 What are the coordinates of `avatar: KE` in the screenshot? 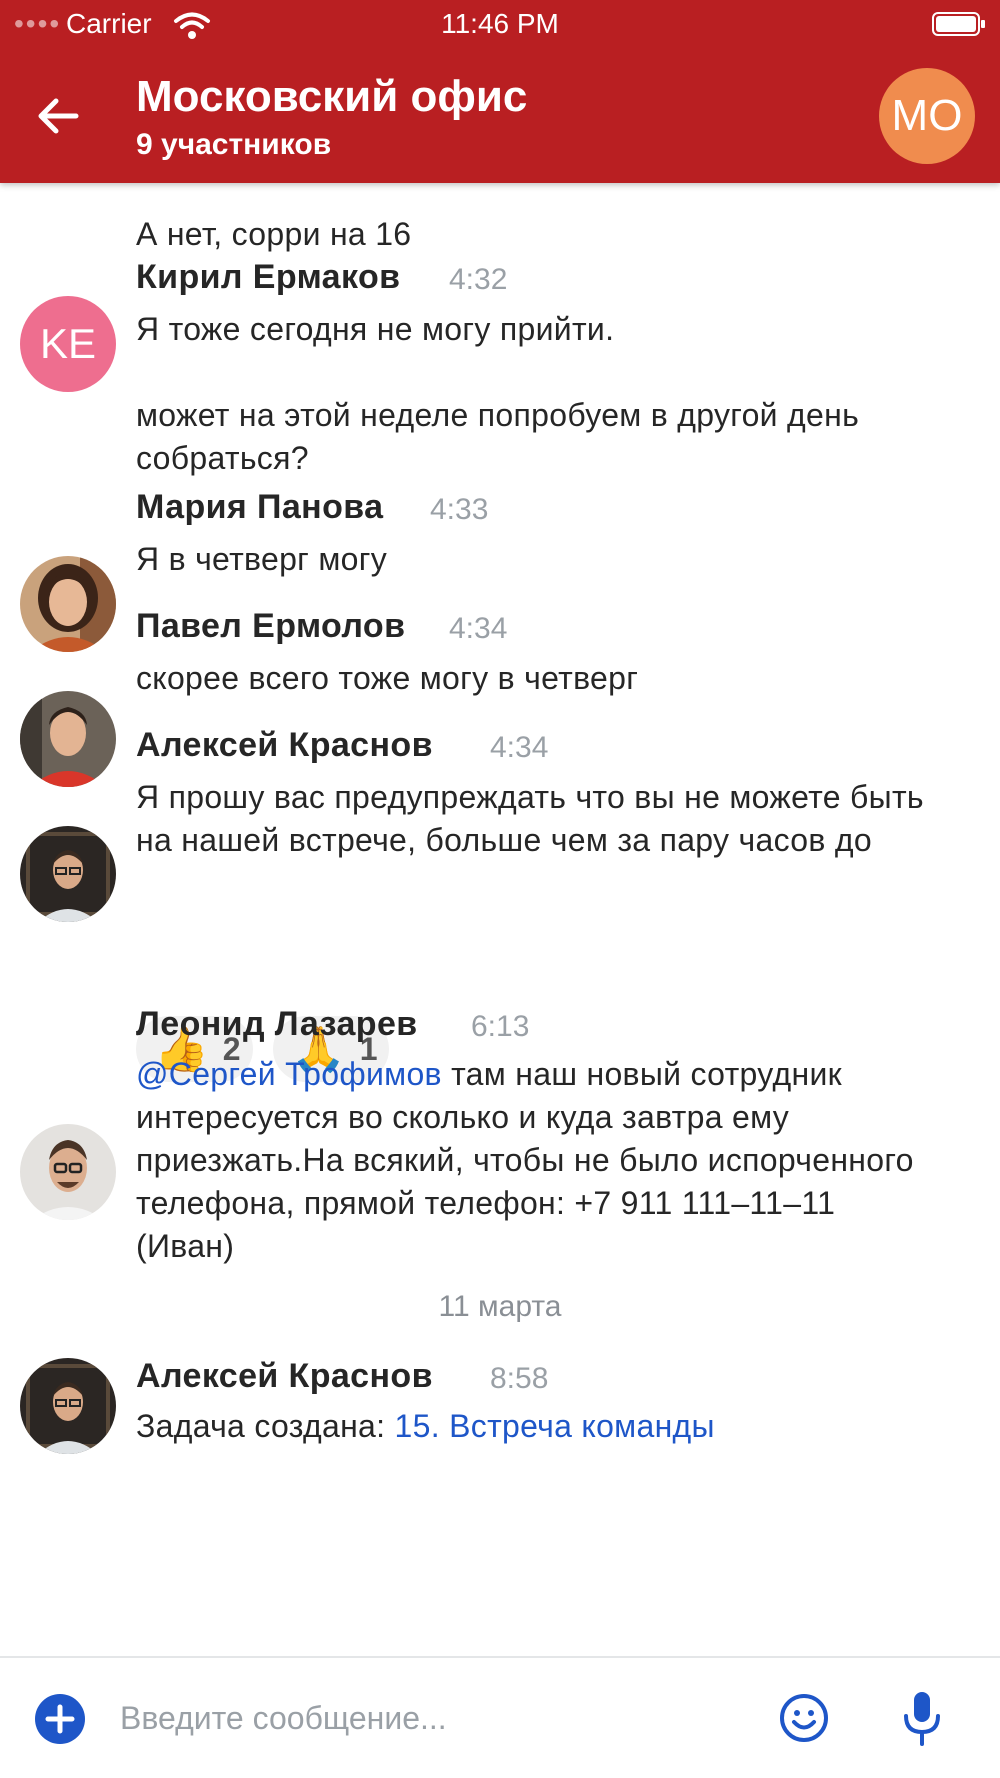 It's located at (68, 344).